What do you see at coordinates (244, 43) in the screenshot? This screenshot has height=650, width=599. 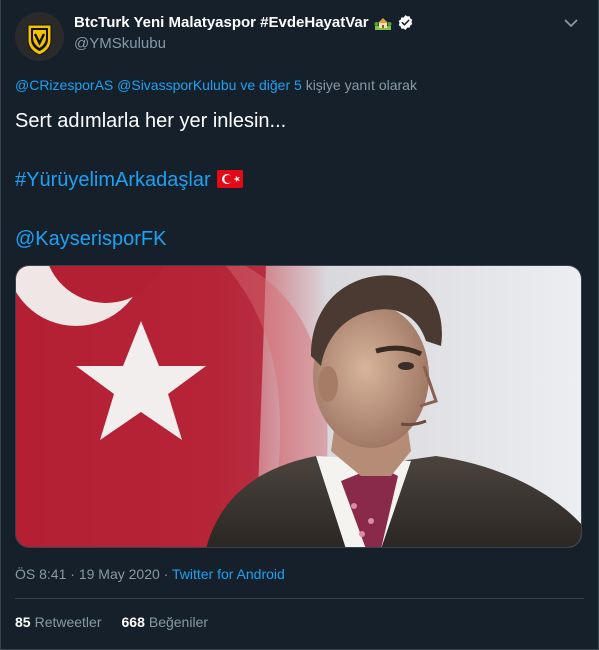 I see `user-handle: @YMSkulubu` at bounding box center [244, 43].